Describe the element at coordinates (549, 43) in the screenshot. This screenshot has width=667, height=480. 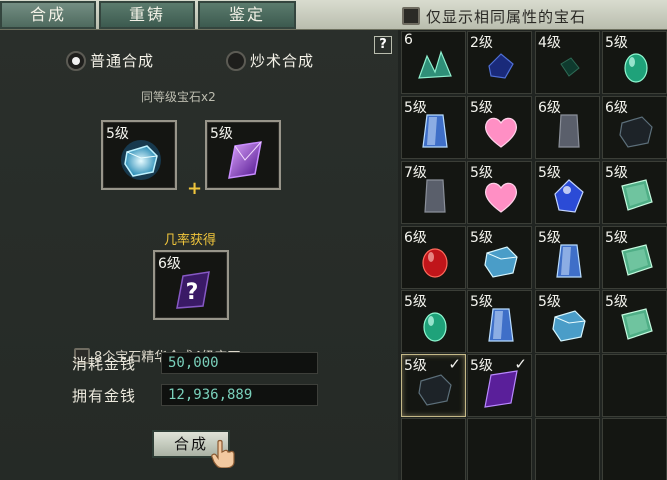
I see `slot-level: 4级` at that location.